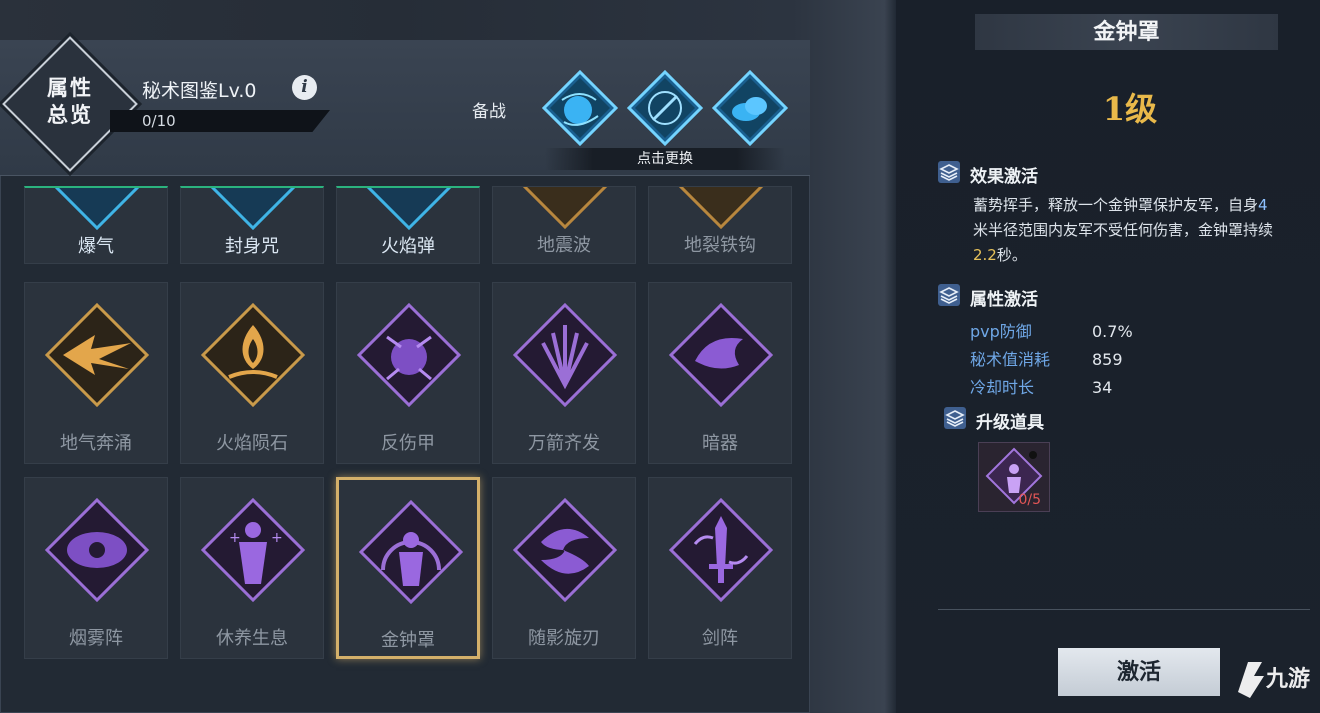 This screenshot has height=713, width=1320. What do you see at coordinates (1004, 300) in the screenshot?
I see `attribute-header: 属性激活` at bounding box center [1004, 300].